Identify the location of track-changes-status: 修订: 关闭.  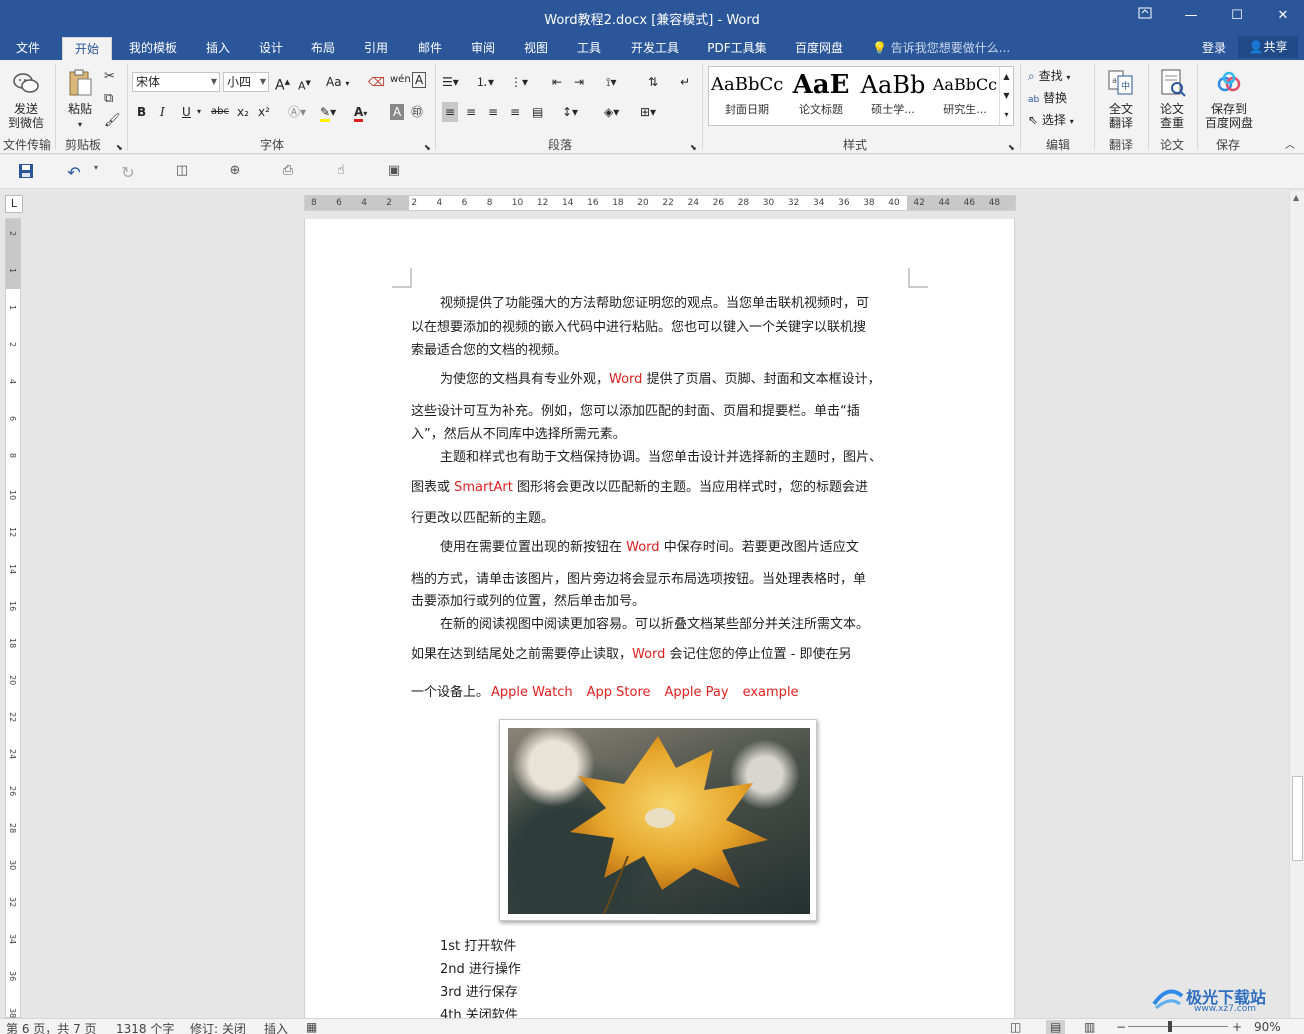
(218, 1027).